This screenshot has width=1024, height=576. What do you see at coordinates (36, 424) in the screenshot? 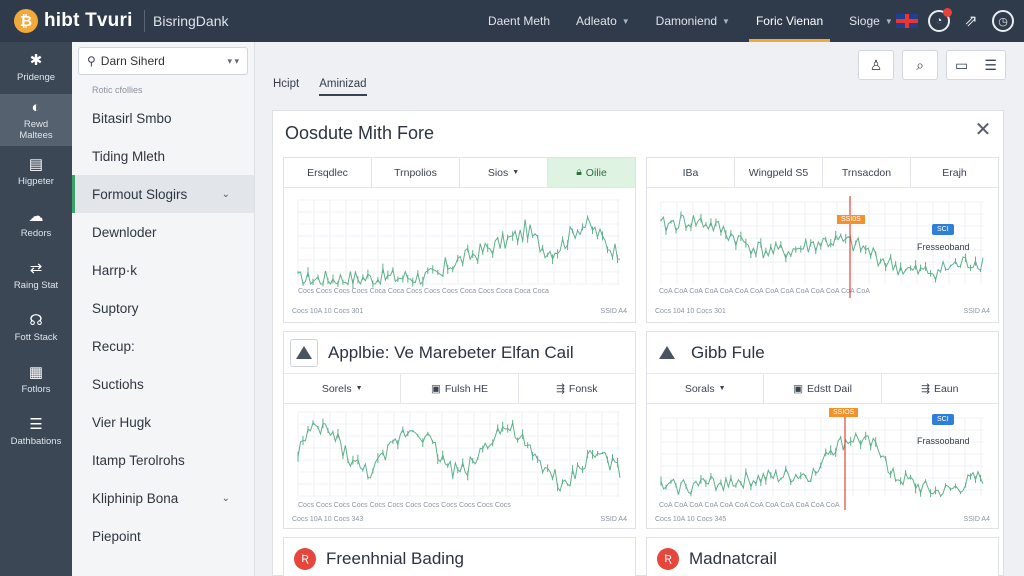
I see `stack-icon: ☰` at bounding box center [36, 424].